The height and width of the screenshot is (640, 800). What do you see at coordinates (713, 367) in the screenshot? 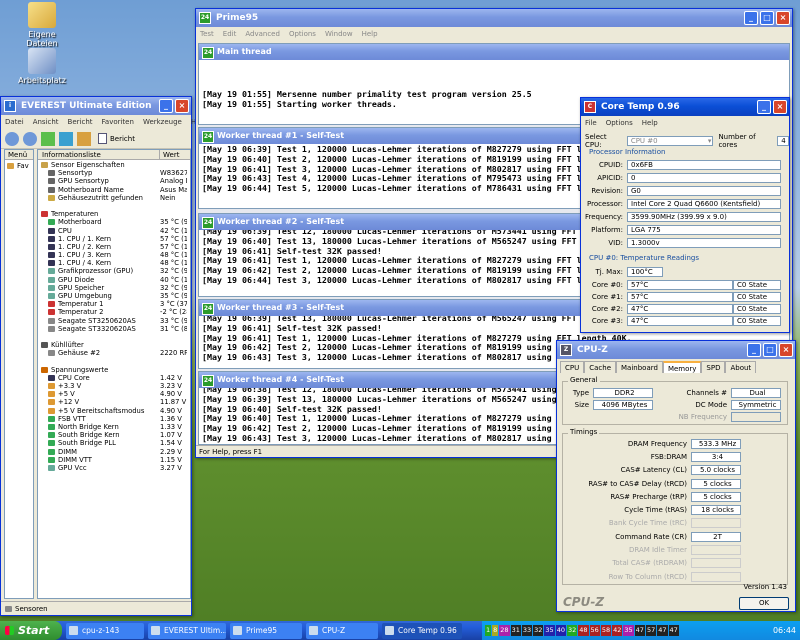
I see `tab-spd: SPD` at bounding box center [713, 367].